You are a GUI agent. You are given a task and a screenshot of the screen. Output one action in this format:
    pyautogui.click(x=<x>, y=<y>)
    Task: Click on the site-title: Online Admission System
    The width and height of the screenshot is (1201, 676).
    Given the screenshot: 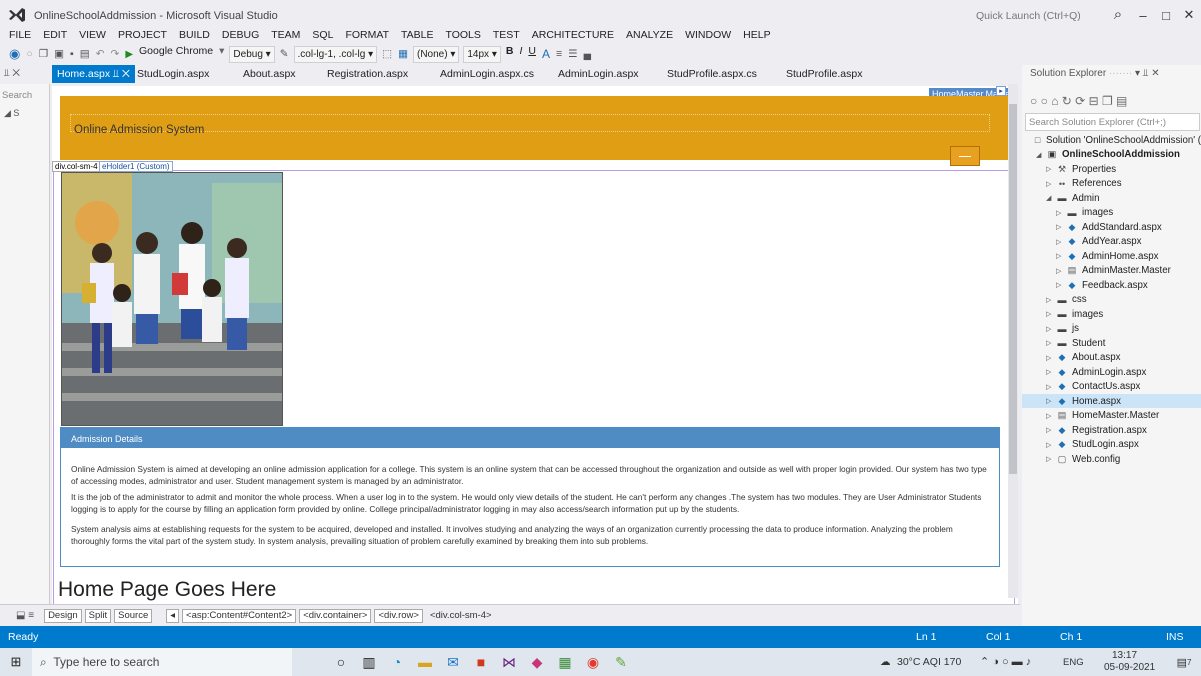 What is the action you would take?
    pyautogui.click(x=139, y=130)
    